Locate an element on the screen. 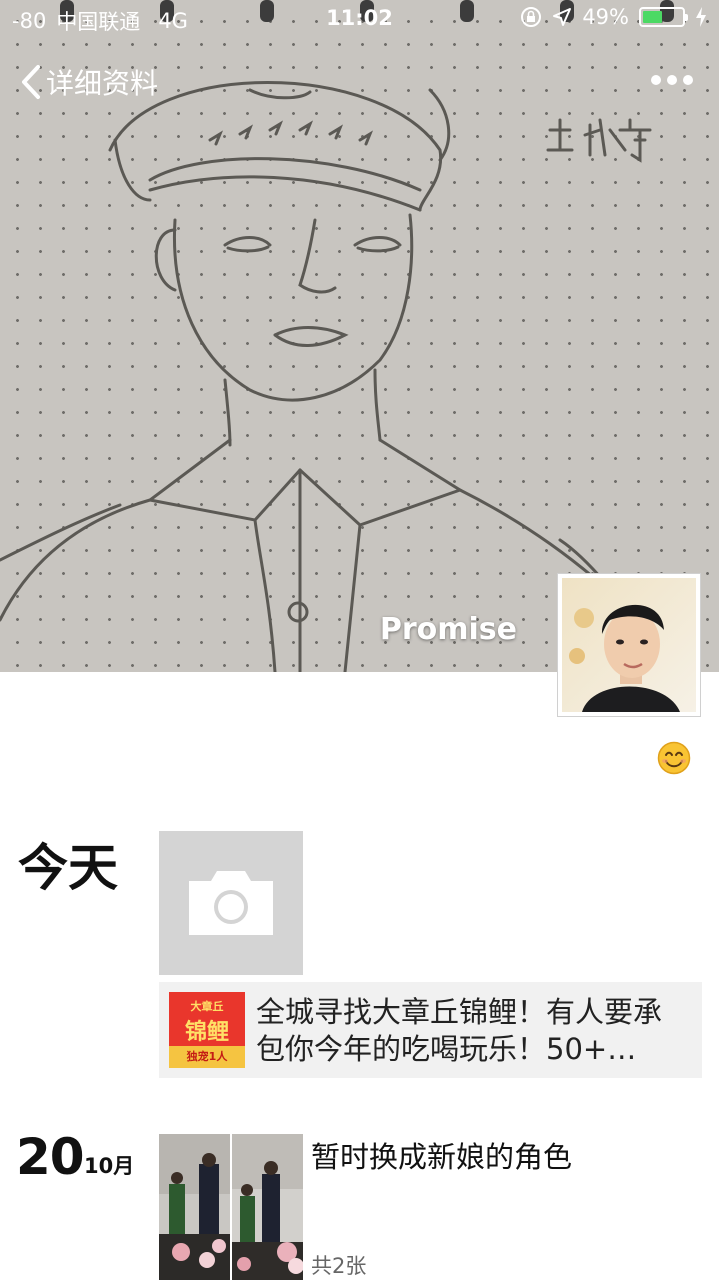 The image size is (719, 1280). link-thumbnail: 大章丘 锦鲤 独宠1人 is located at coordinates (207, 1030).